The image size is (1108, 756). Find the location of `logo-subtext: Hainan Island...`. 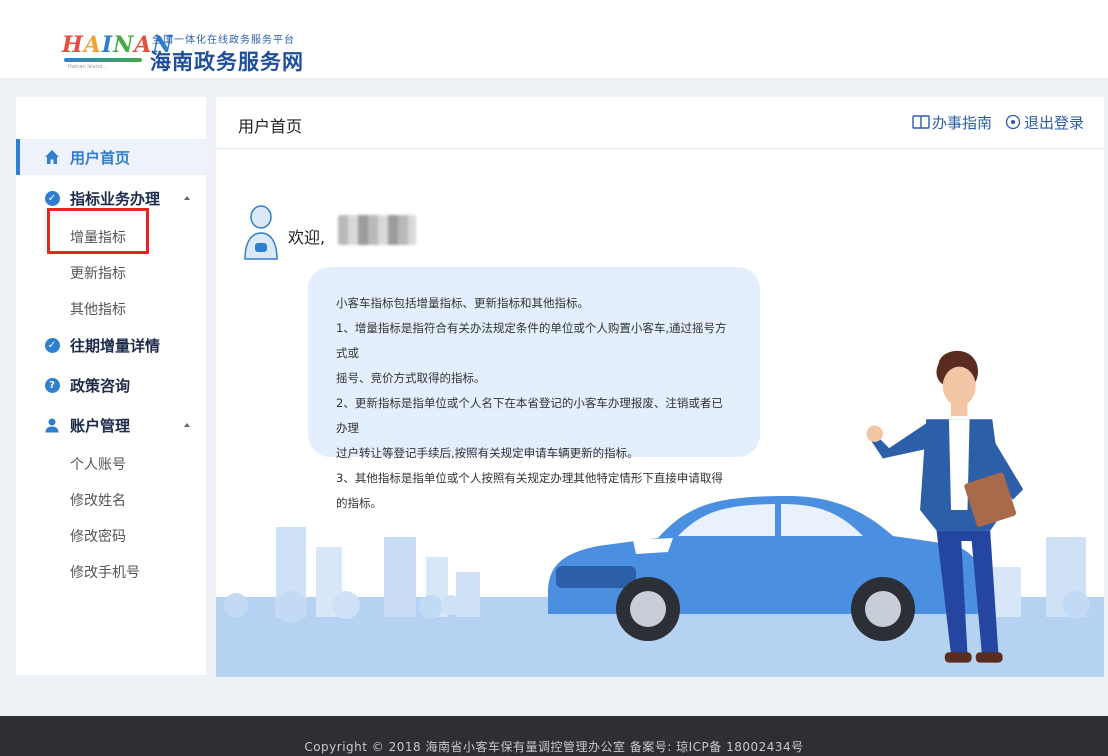

logo-subtext: Hainan Island... is located at coordinates (87, 67).